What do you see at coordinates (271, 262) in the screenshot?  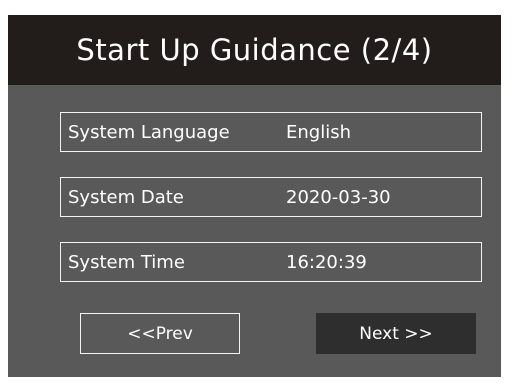 I see `system-time-field: System Time 16:20:39` at bounding box center [271, 262].